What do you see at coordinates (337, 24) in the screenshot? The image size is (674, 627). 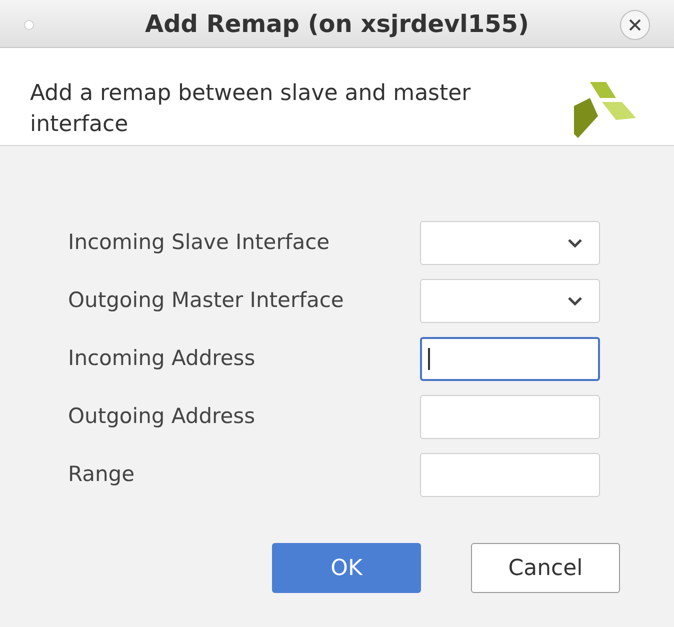 I see `window-title: Add Remap (on xsjrdevl155)` at bounding box center [337, 24].